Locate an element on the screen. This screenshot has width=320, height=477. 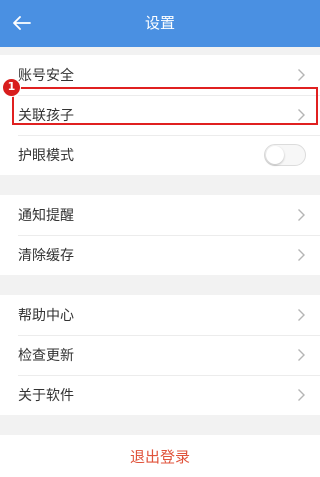
logout-label: 退出登录 is located at coordinates (159, 456).